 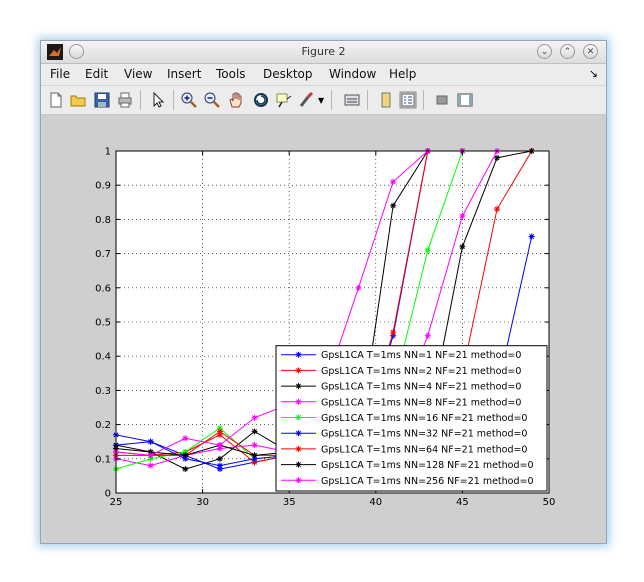 What do you see at coordinates (421, 387) in the screenshot?
I see `legend-entry-label: GpsL1CA T=1ms NN=4 NF=21 method=0` at bounding box center [421, 387].